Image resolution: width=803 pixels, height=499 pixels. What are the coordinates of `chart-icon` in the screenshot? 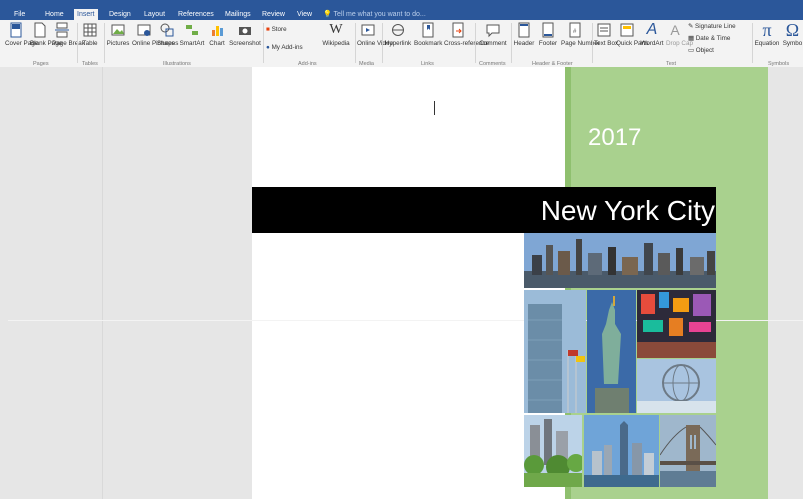 It's located at (217, 31).